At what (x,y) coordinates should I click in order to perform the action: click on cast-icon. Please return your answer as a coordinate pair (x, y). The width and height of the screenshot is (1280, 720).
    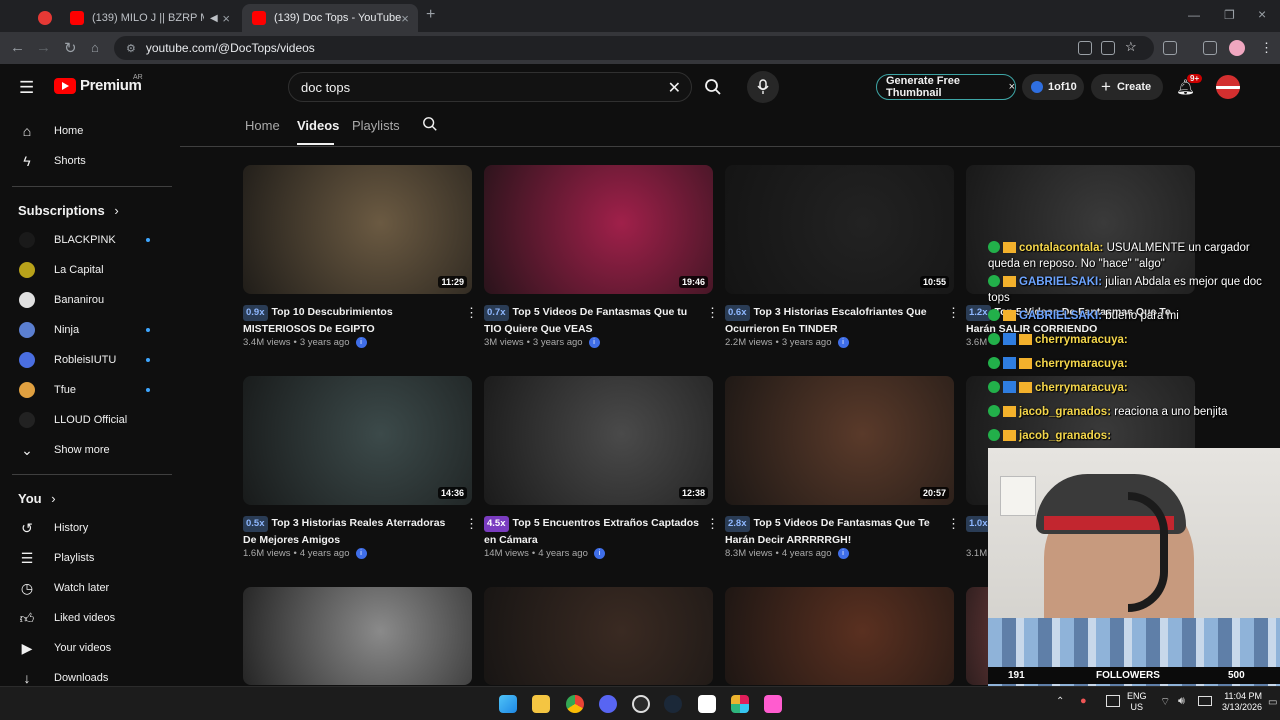
    Looking at the image, I should click on (1108, 48).